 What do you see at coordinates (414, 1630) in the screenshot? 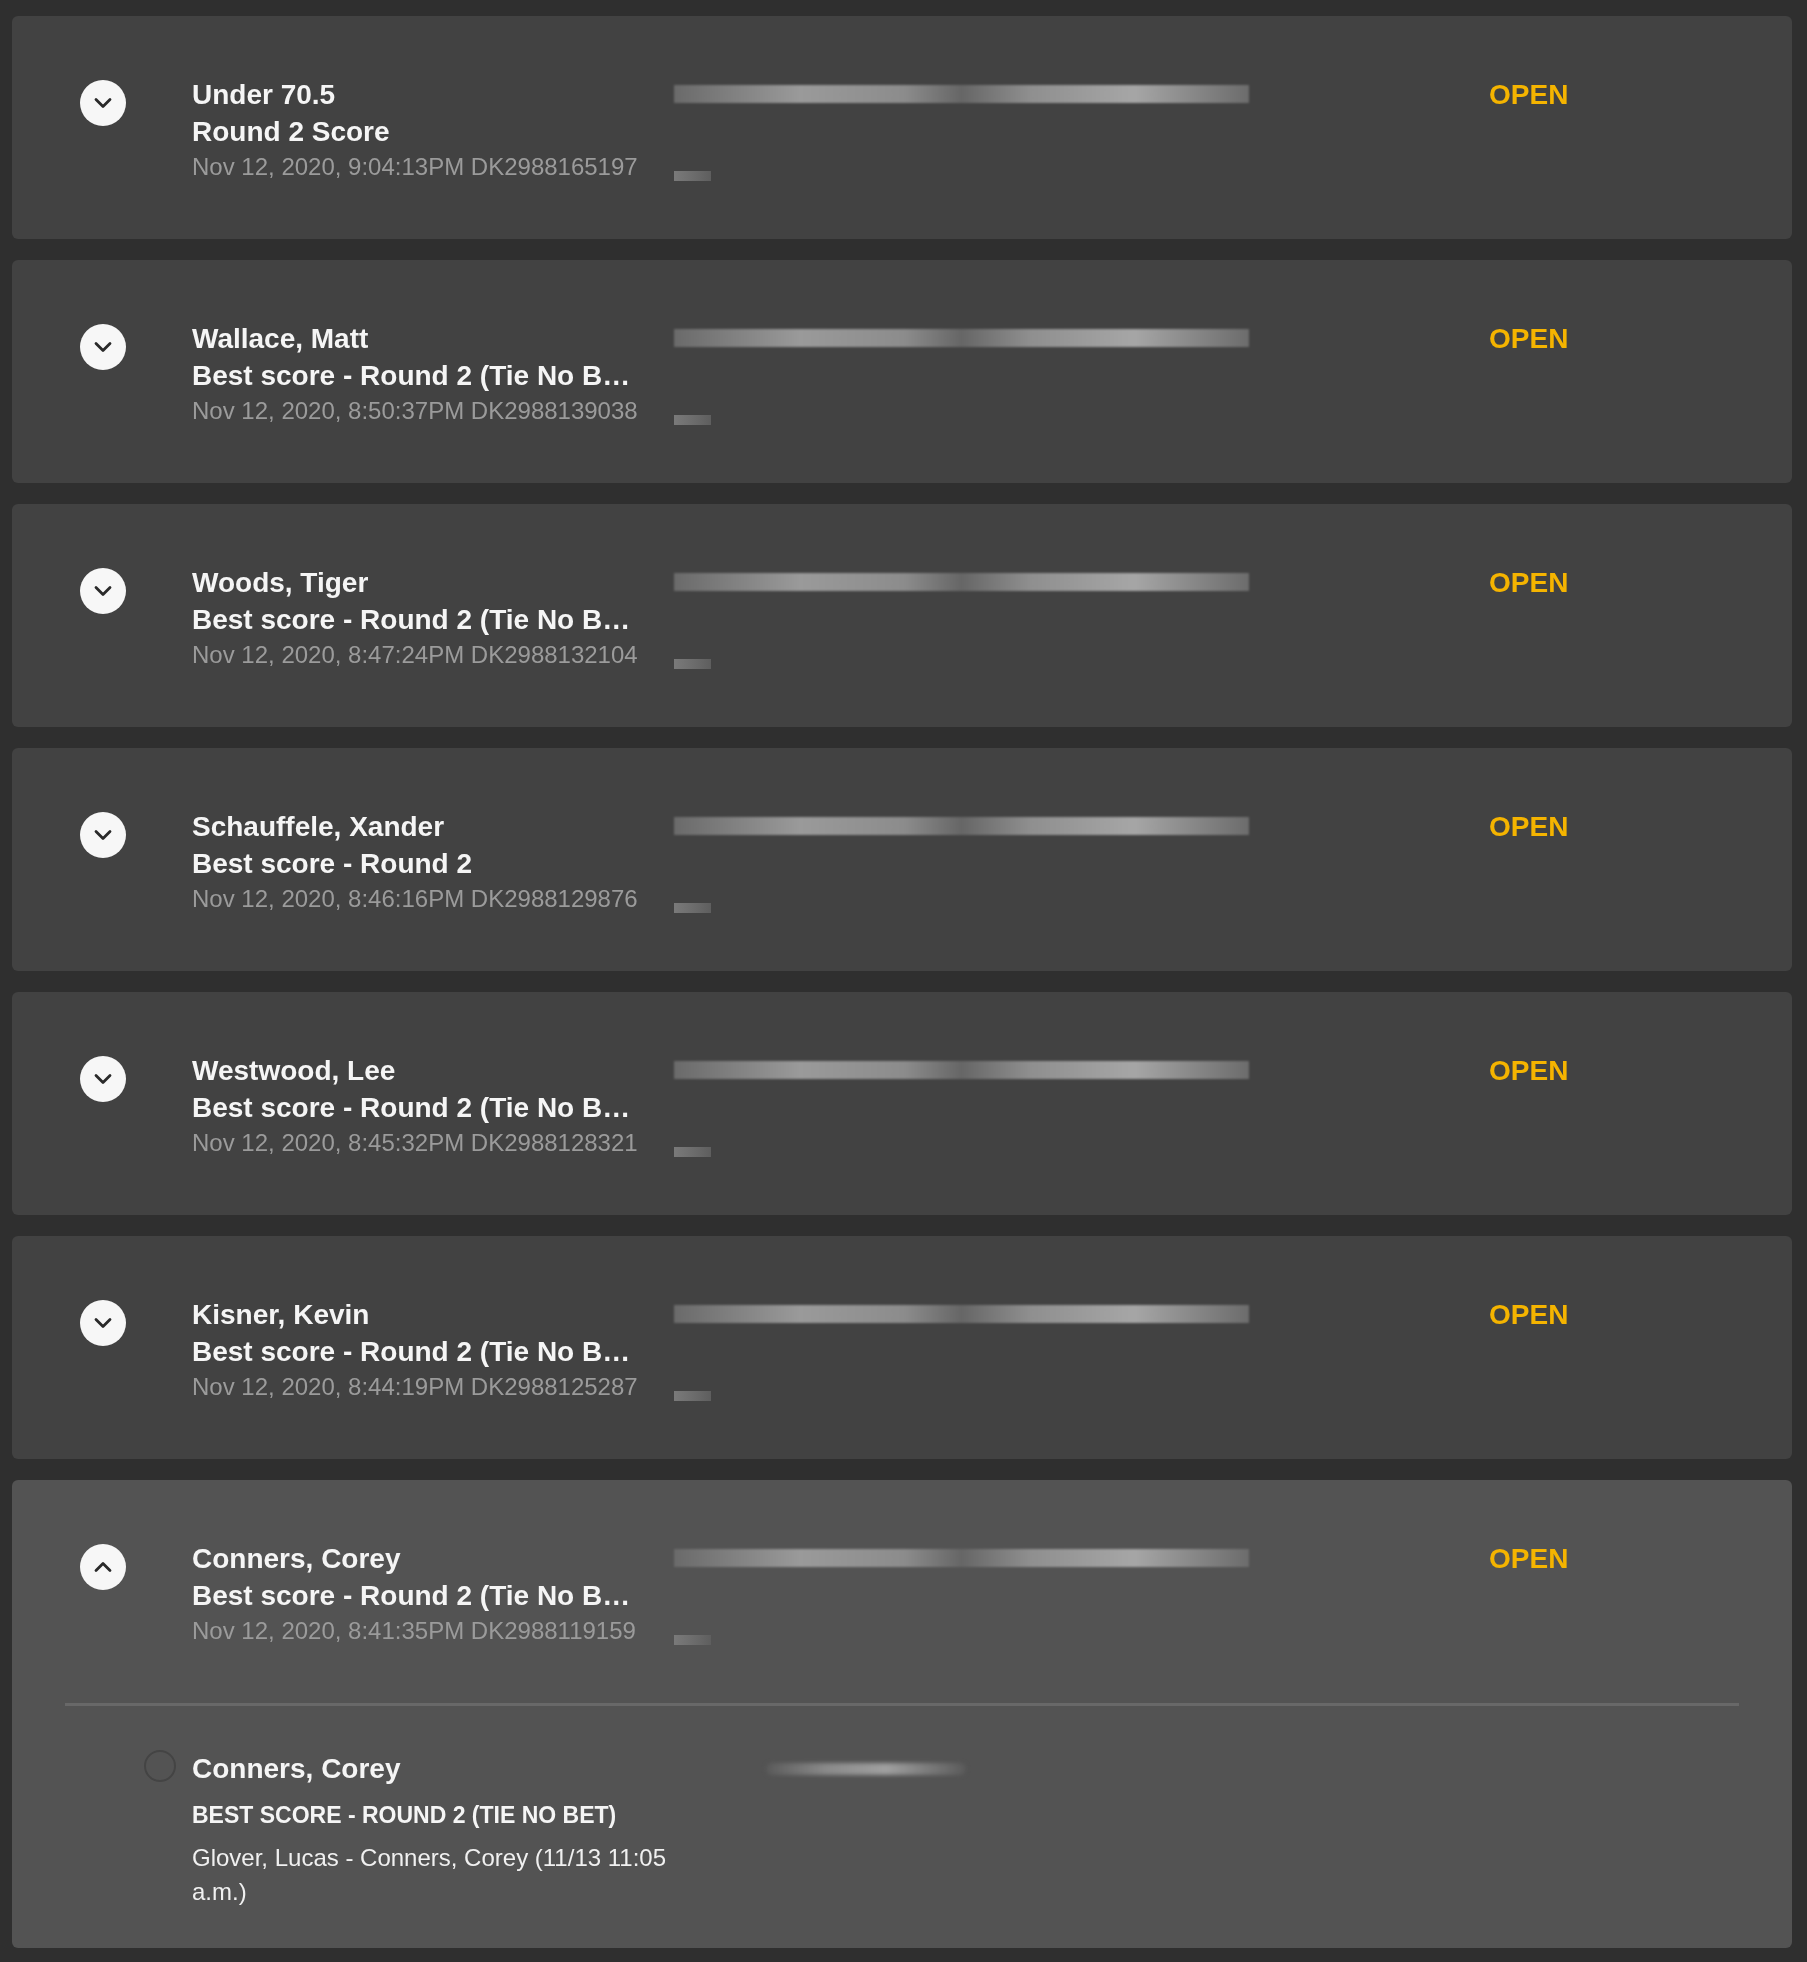
I see `bet-placed-date: Nov 12, 2020, 8:41:35PM DK2988119159` at bounding box center [414, 1630].